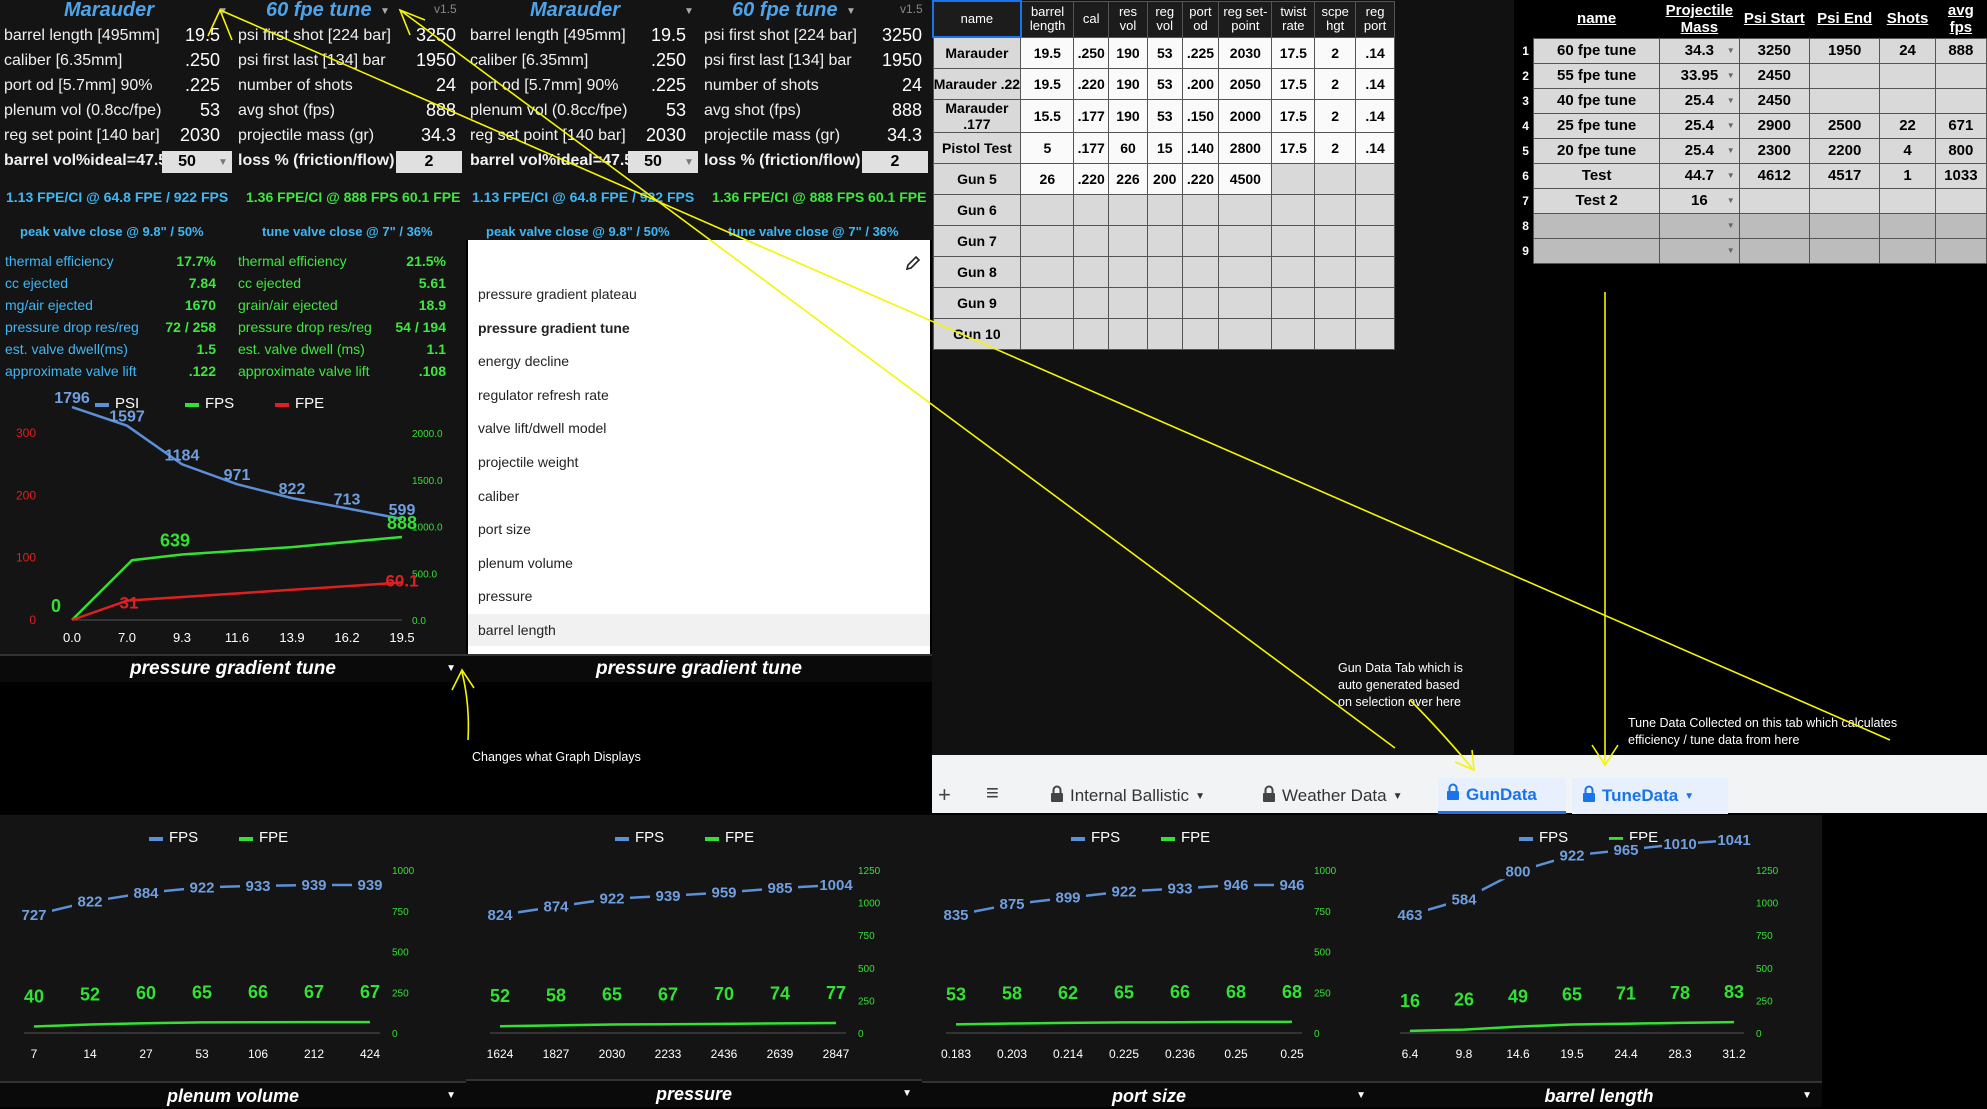 This screenshot has width=1987, height=1109. What do you see at coordinates (1844, 150) in the screenshot?
I see `table-cell: 2200` at bounding box center [1844, 150].